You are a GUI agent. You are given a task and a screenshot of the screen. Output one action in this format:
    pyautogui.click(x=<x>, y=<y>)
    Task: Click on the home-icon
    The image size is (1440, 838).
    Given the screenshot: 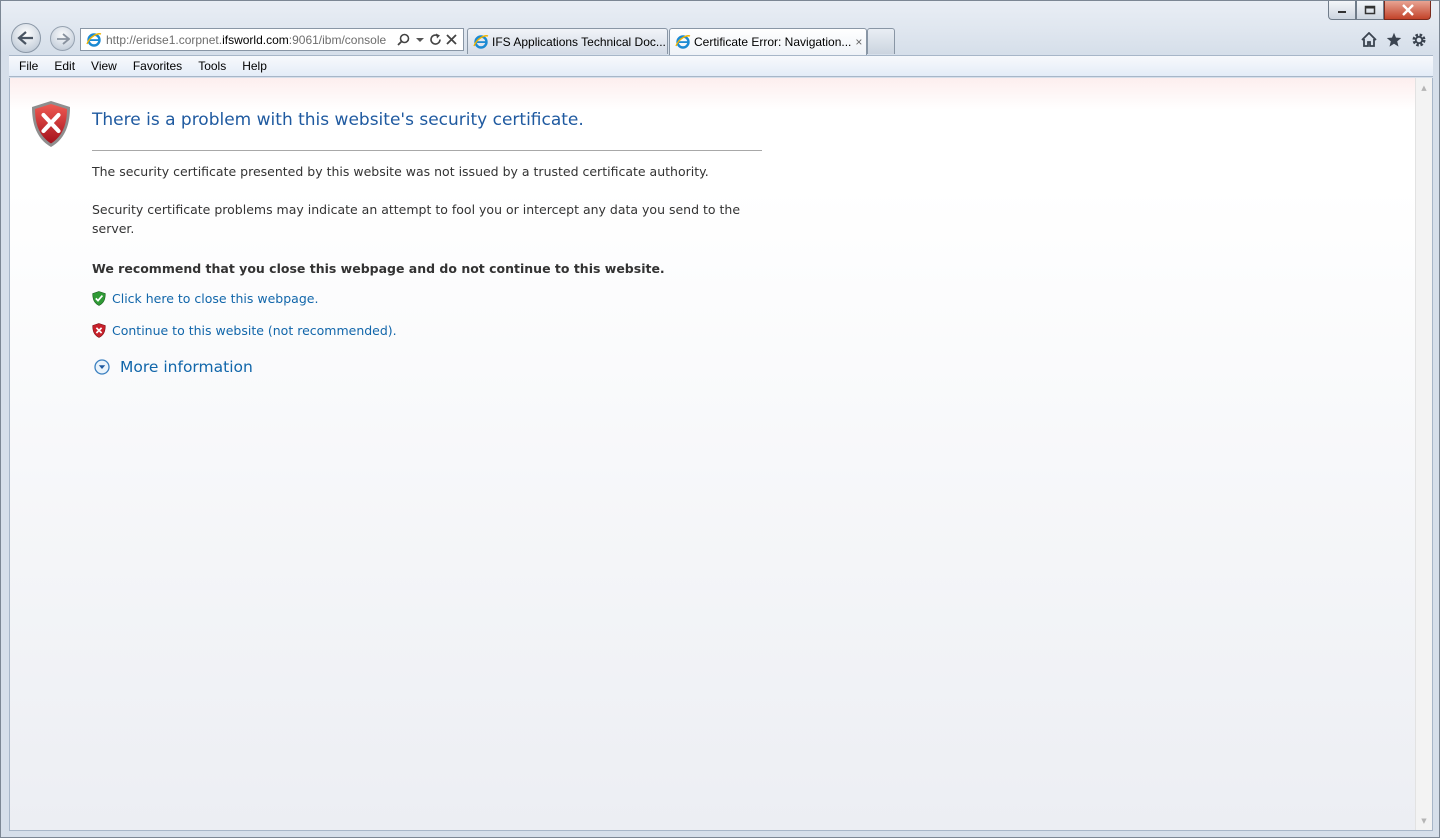 What is the action you would take?
    pyautogui.click(x=1368, y=39)
    